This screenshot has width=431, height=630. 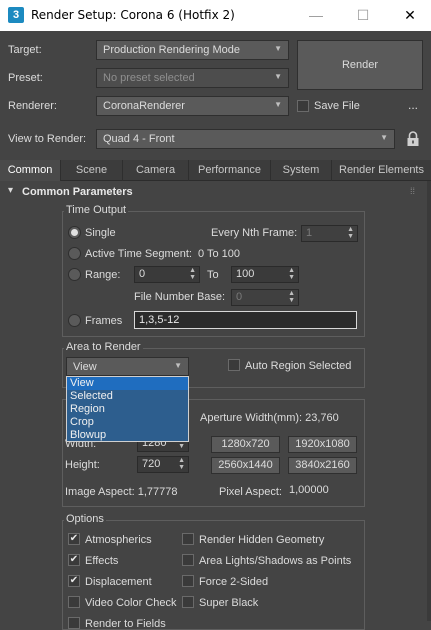 I want to click on range-from-value: 0, so click(x=142, y=274).